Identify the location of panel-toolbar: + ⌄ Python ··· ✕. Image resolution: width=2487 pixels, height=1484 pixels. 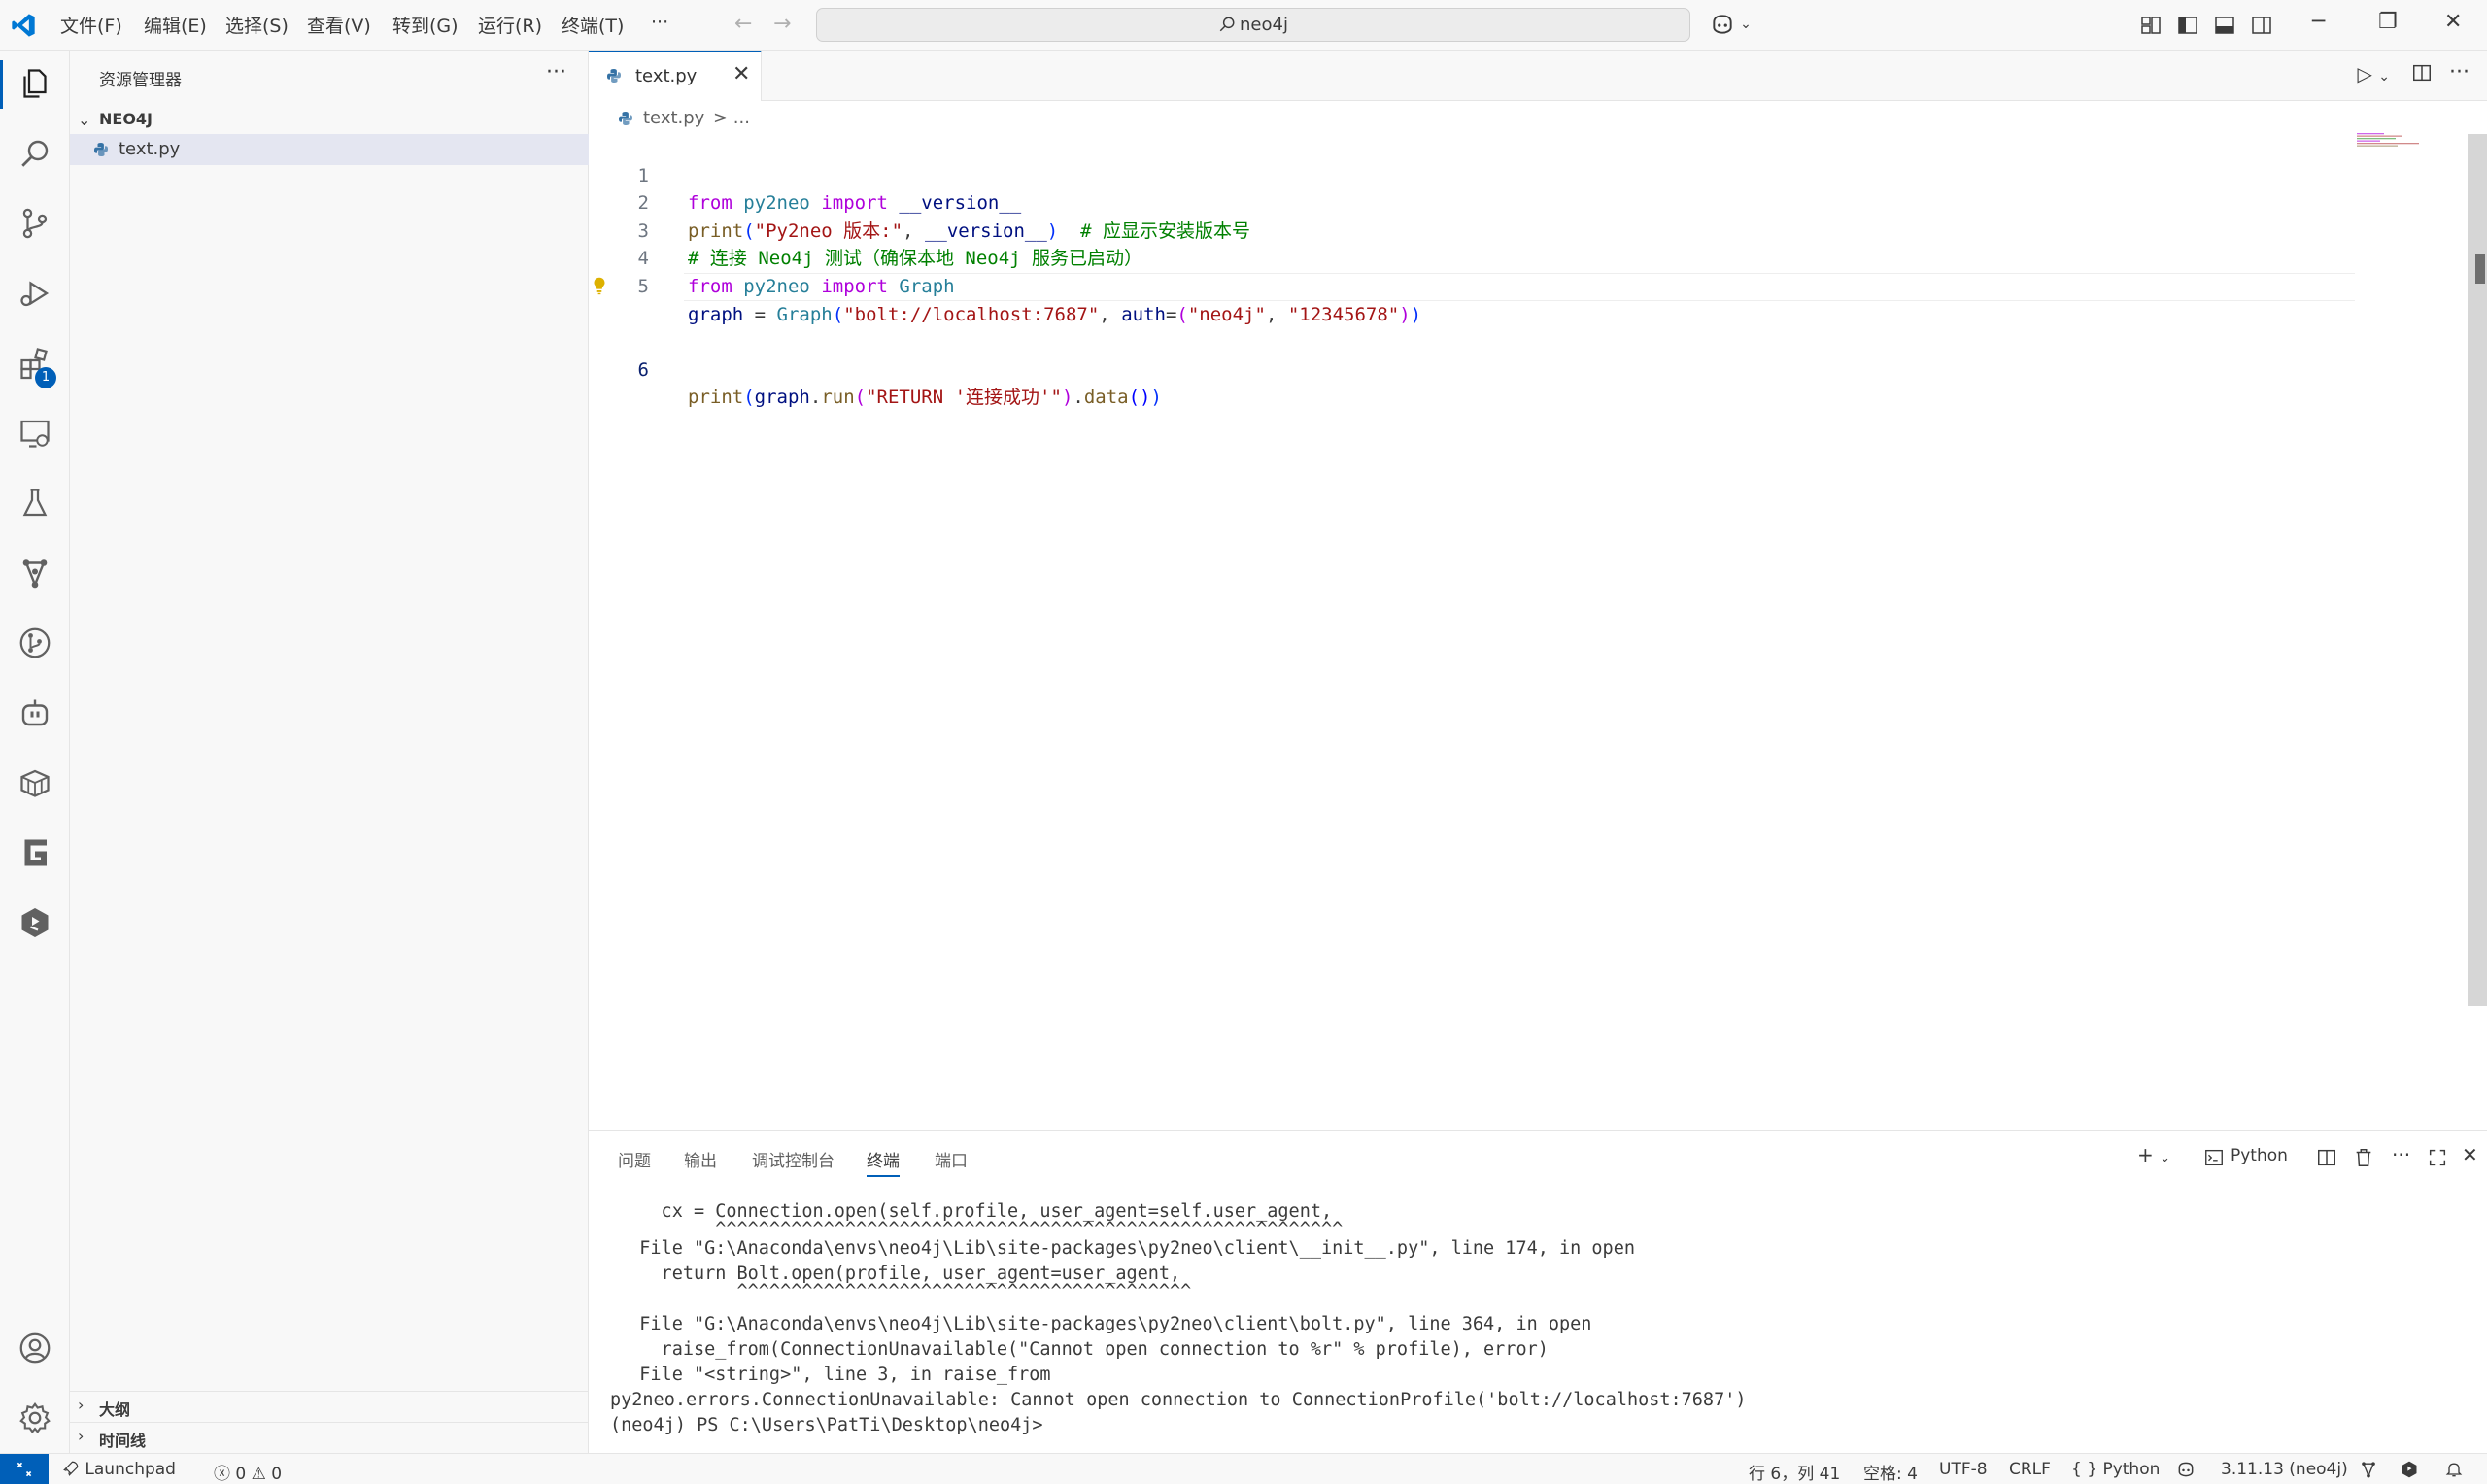
(2312, 1157).